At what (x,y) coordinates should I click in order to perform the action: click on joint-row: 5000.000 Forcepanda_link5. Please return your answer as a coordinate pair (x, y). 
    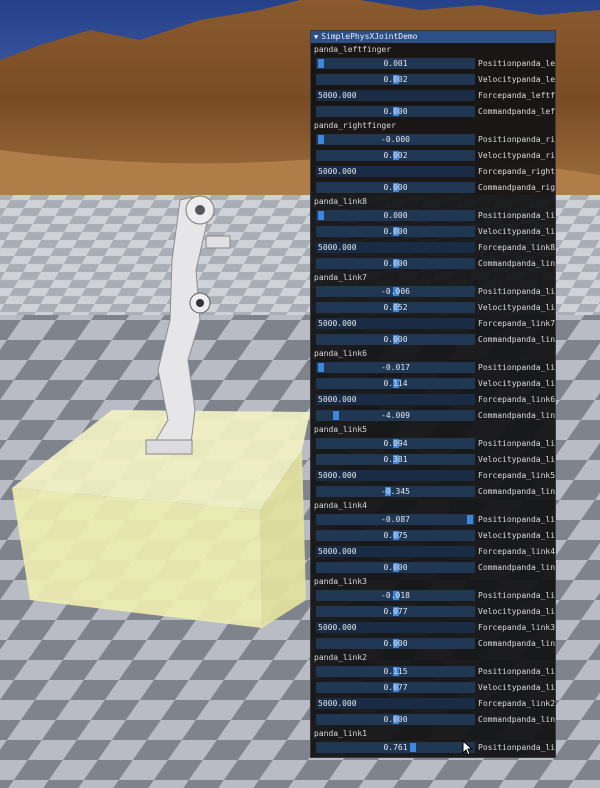
    Looking at the image, I should click on (433, 476).